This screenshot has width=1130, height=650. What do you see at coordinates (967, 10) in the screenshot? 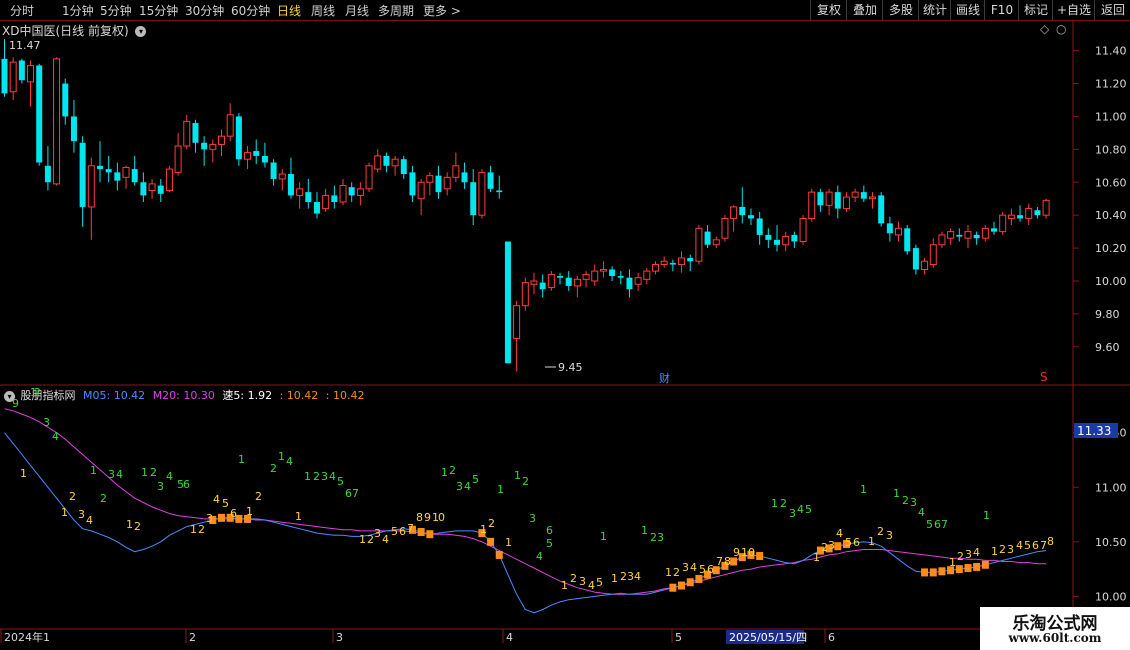
I see `button-draw-line: 画线` at bounding box center [967, 10].